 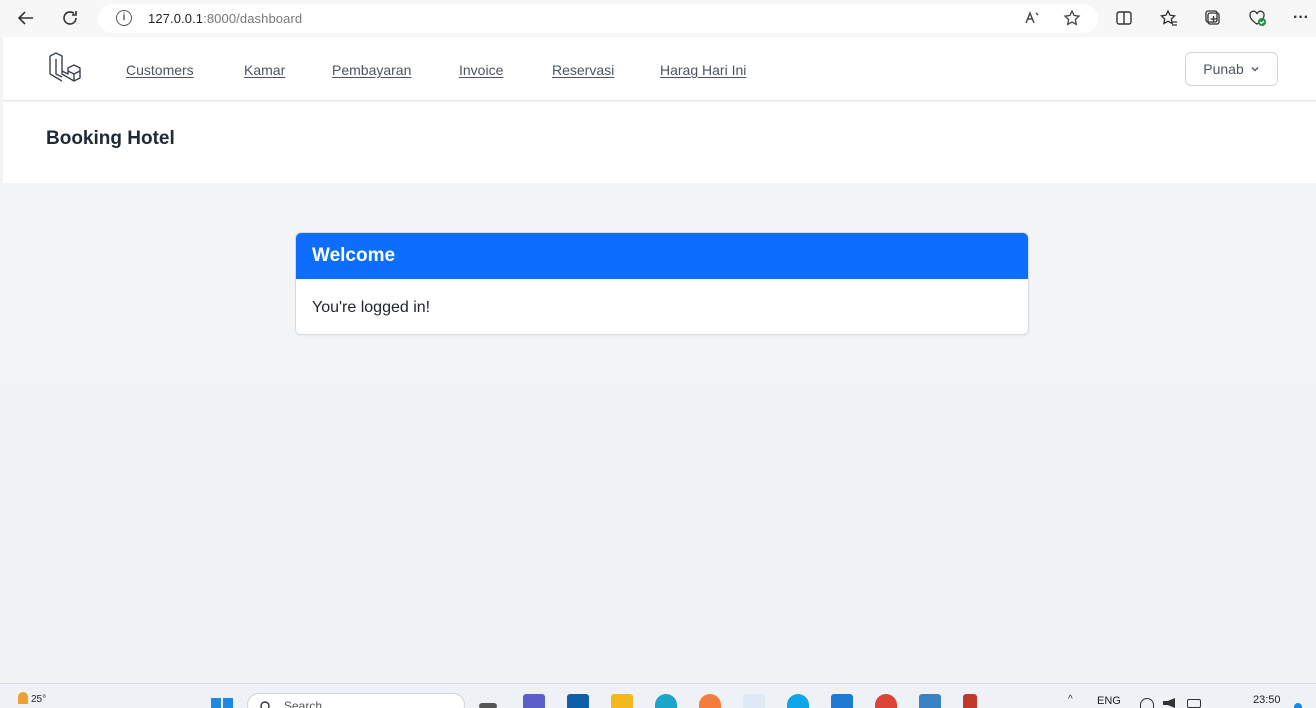 What do you see at coordinates (488, 705) in the screenshot?
I see `task-view-icon` at bounding box center [488, 705].